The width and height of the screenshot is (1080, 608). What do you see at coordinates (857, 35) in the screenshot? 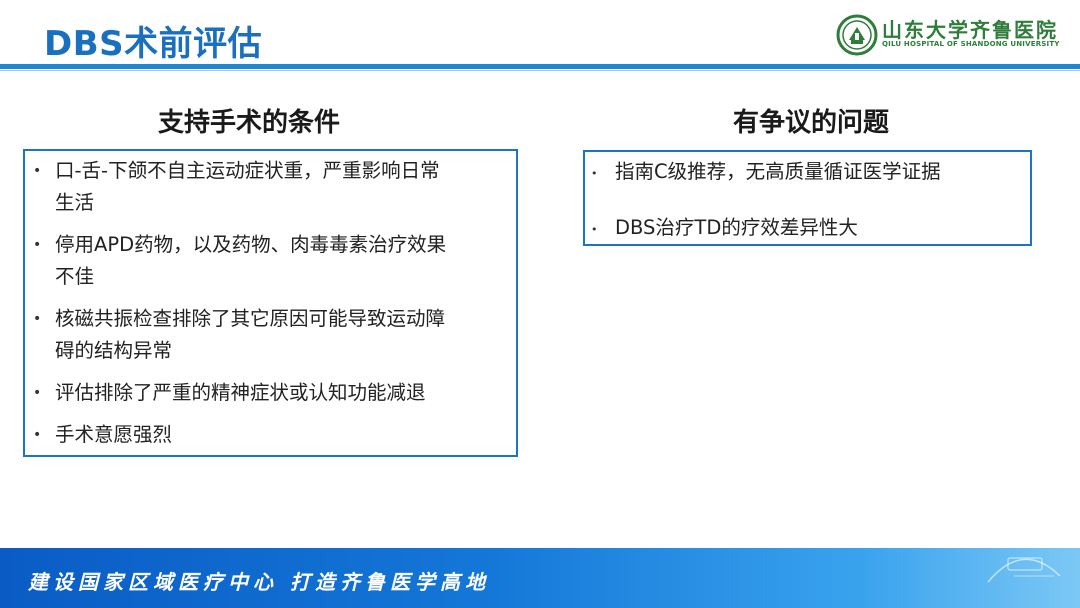
I see `hospital-emblem-icon` at bounding box center [857, 35].